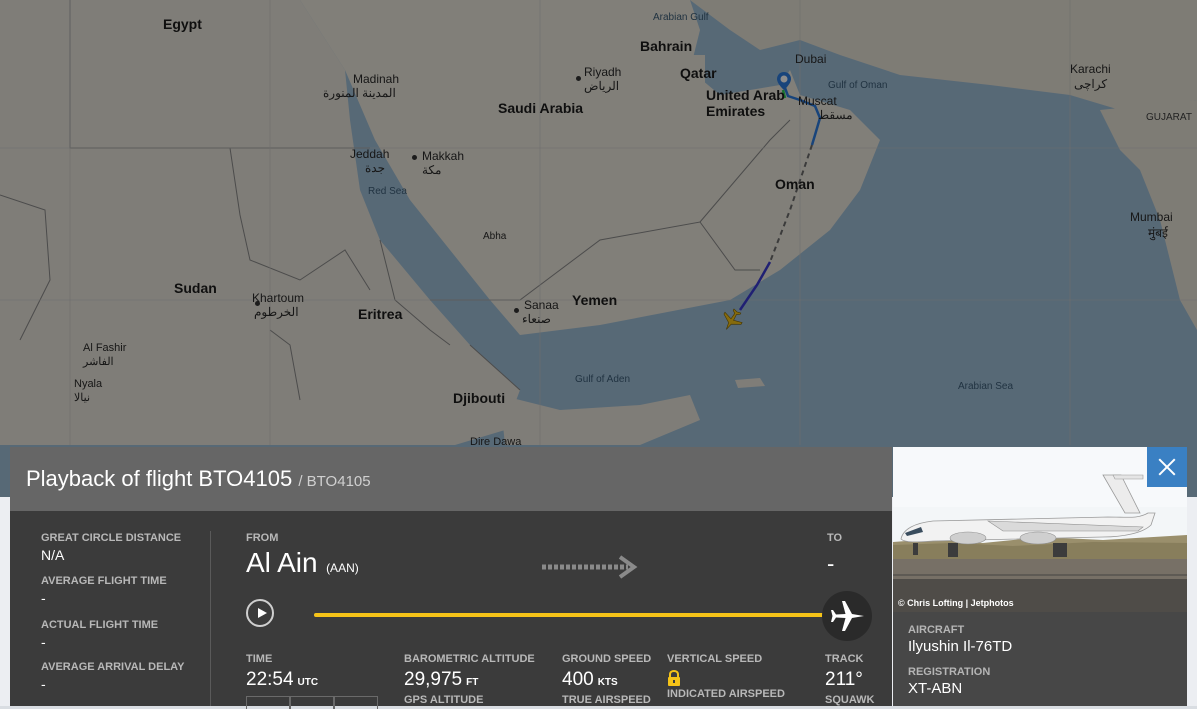  Describe the element at coordinates (674, 677) in the screenshot. I see `lock-icon` at that location.